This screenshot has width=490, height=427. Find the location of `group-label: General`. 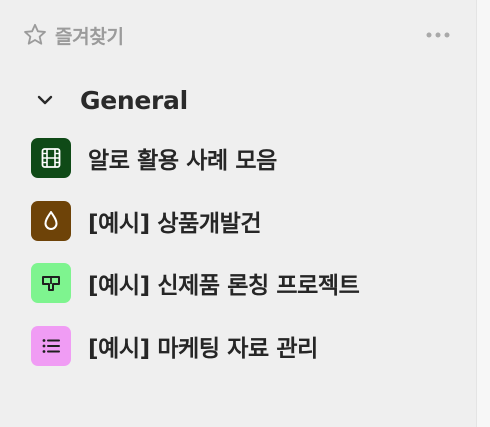

group-label: General is located at coordinates (134, 100).